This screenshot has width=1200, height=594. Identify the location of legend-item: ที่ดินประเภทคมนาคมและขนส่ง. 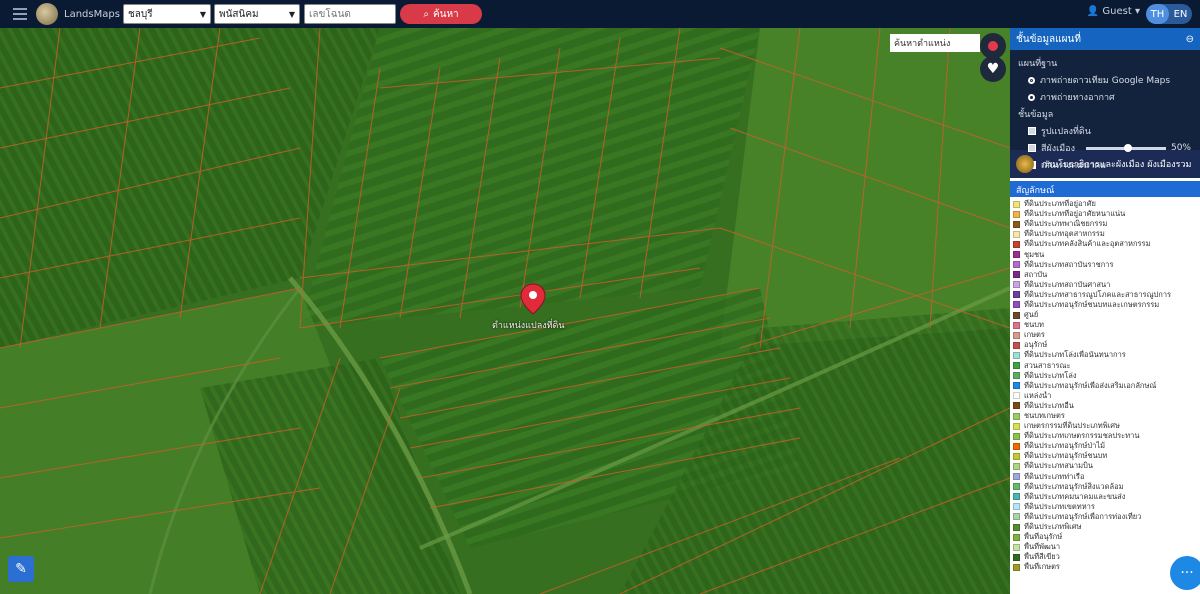
(1105, 497).